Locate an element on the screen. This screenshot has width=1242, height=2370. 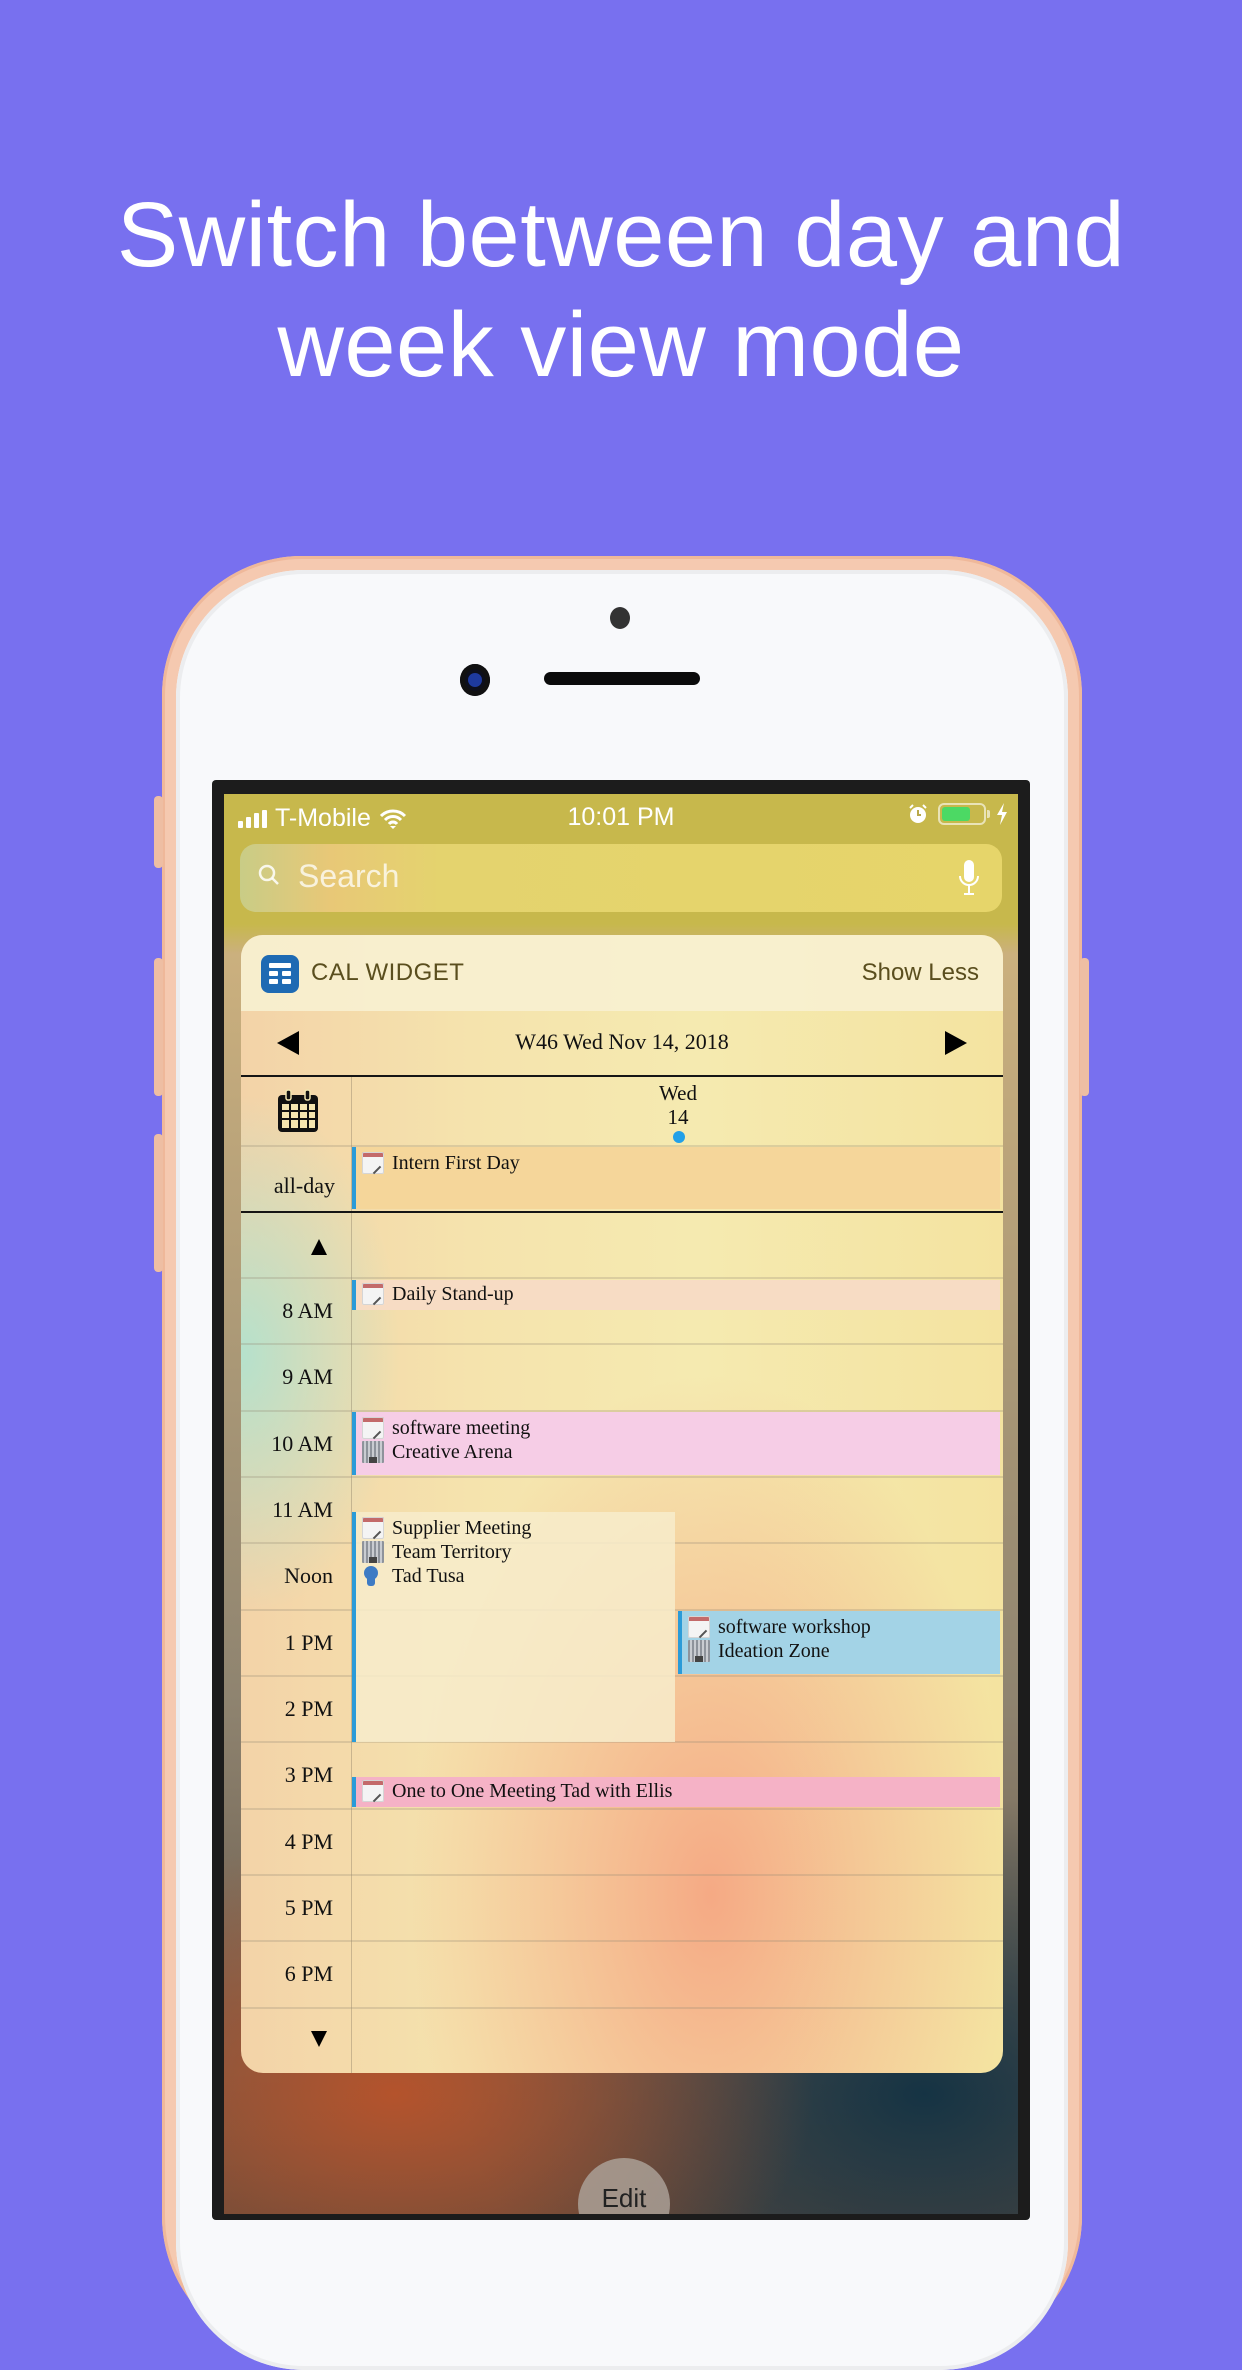
event-title: Daily Stand-up is located at coordinates (453, 1293).